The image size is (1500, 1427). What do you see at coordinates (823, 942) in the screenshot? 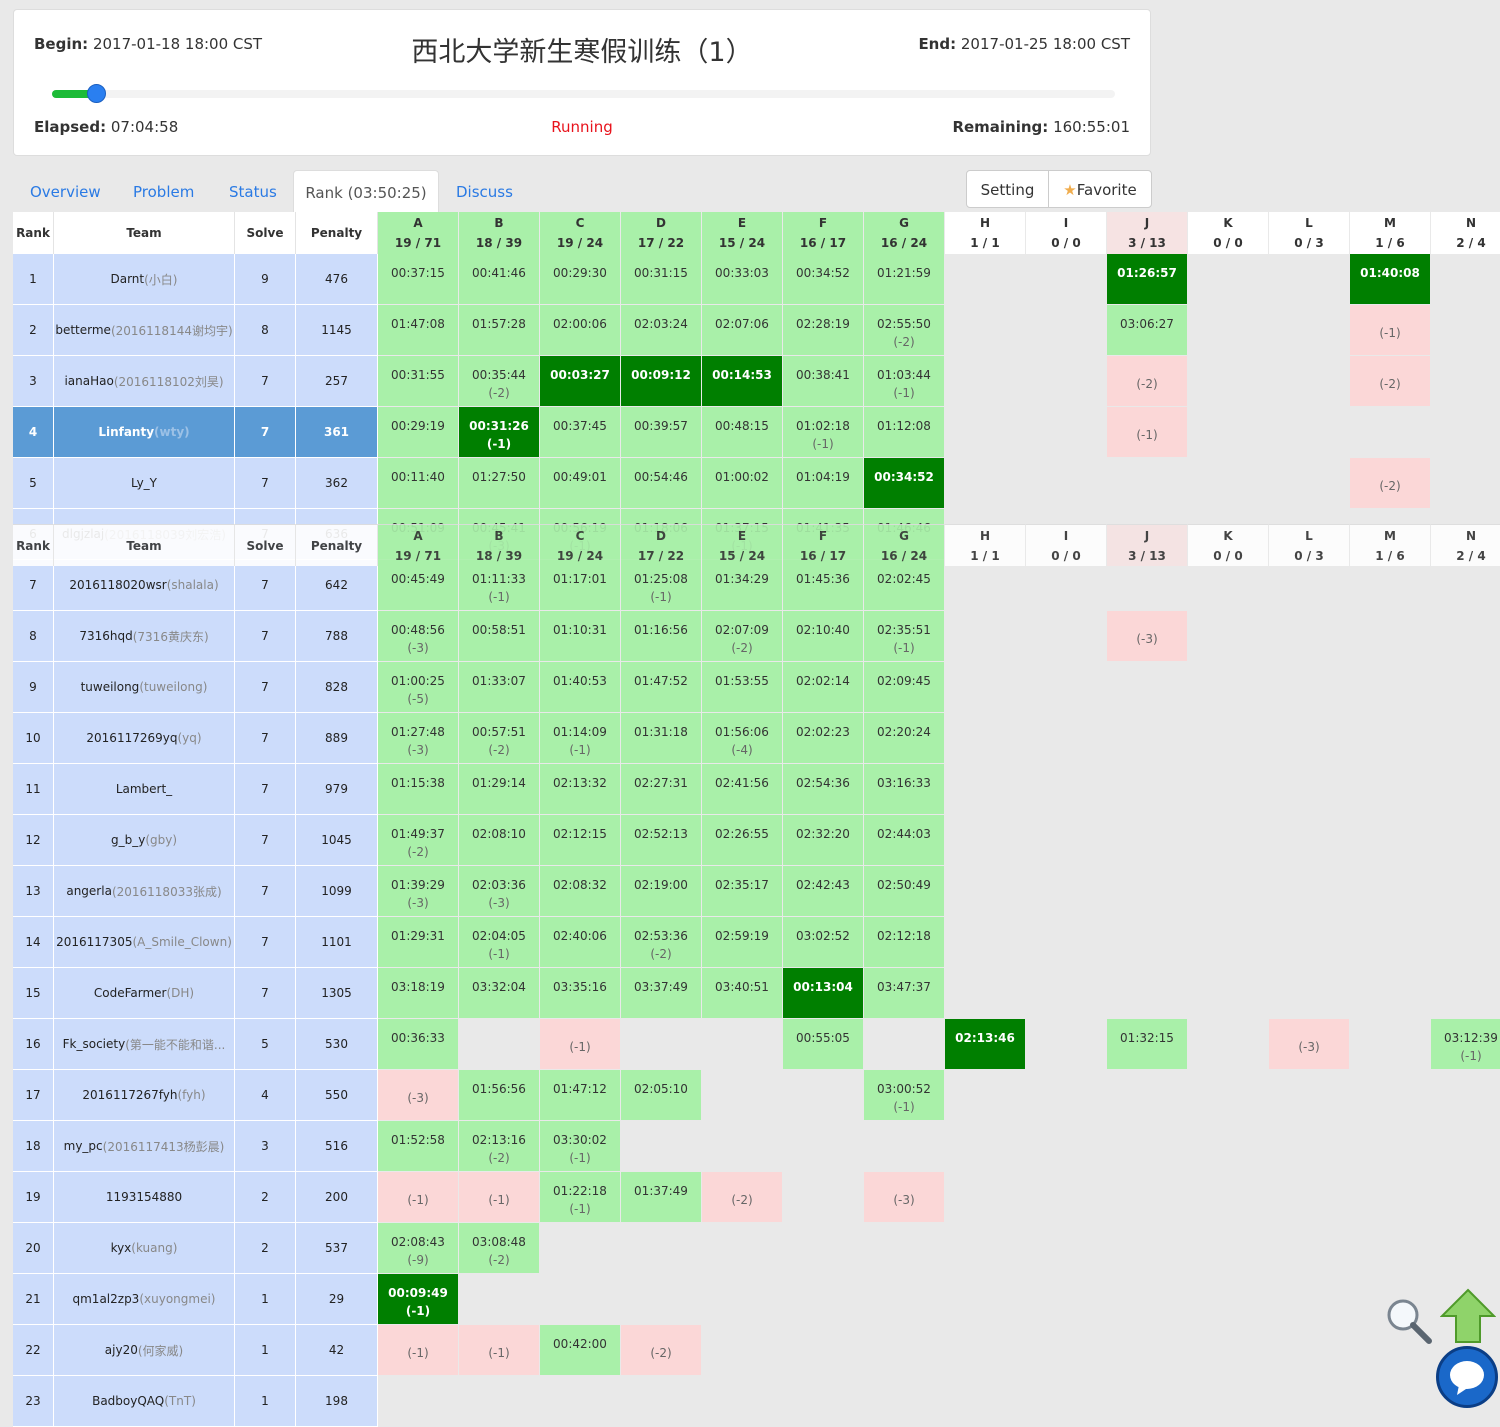
I see `problem-cell-f: 03:02:52` at bounding box center [823, 942].